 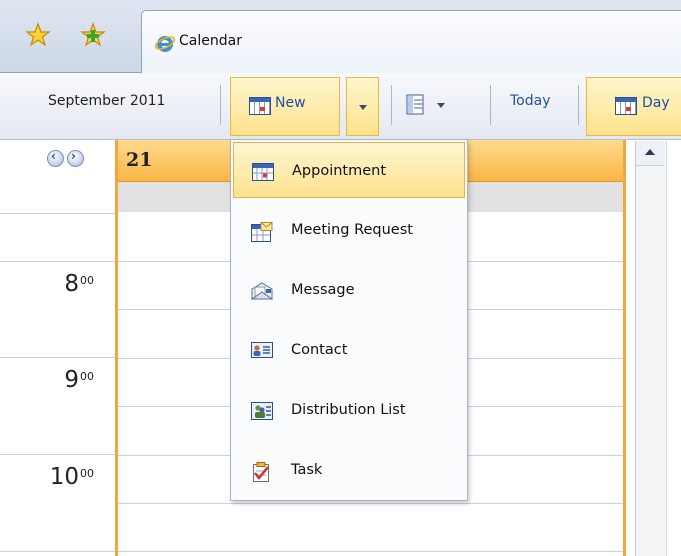 I want to click on menu-item-message: Message, so click(x=349, y=290).